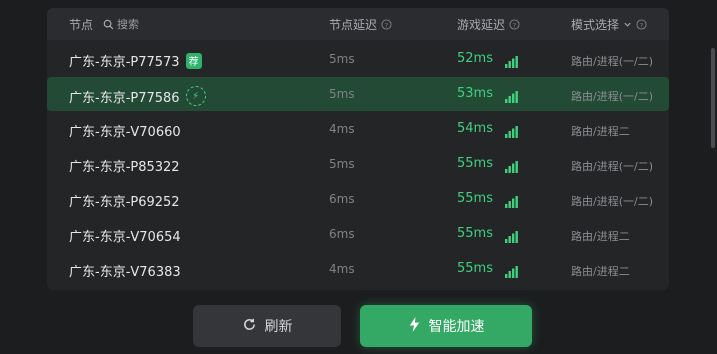 Image resolution: width=717 pixels, height=354 pixels. Describe the element at coordinates (137, 24) in the screenshot. I see `search-input` at that location.